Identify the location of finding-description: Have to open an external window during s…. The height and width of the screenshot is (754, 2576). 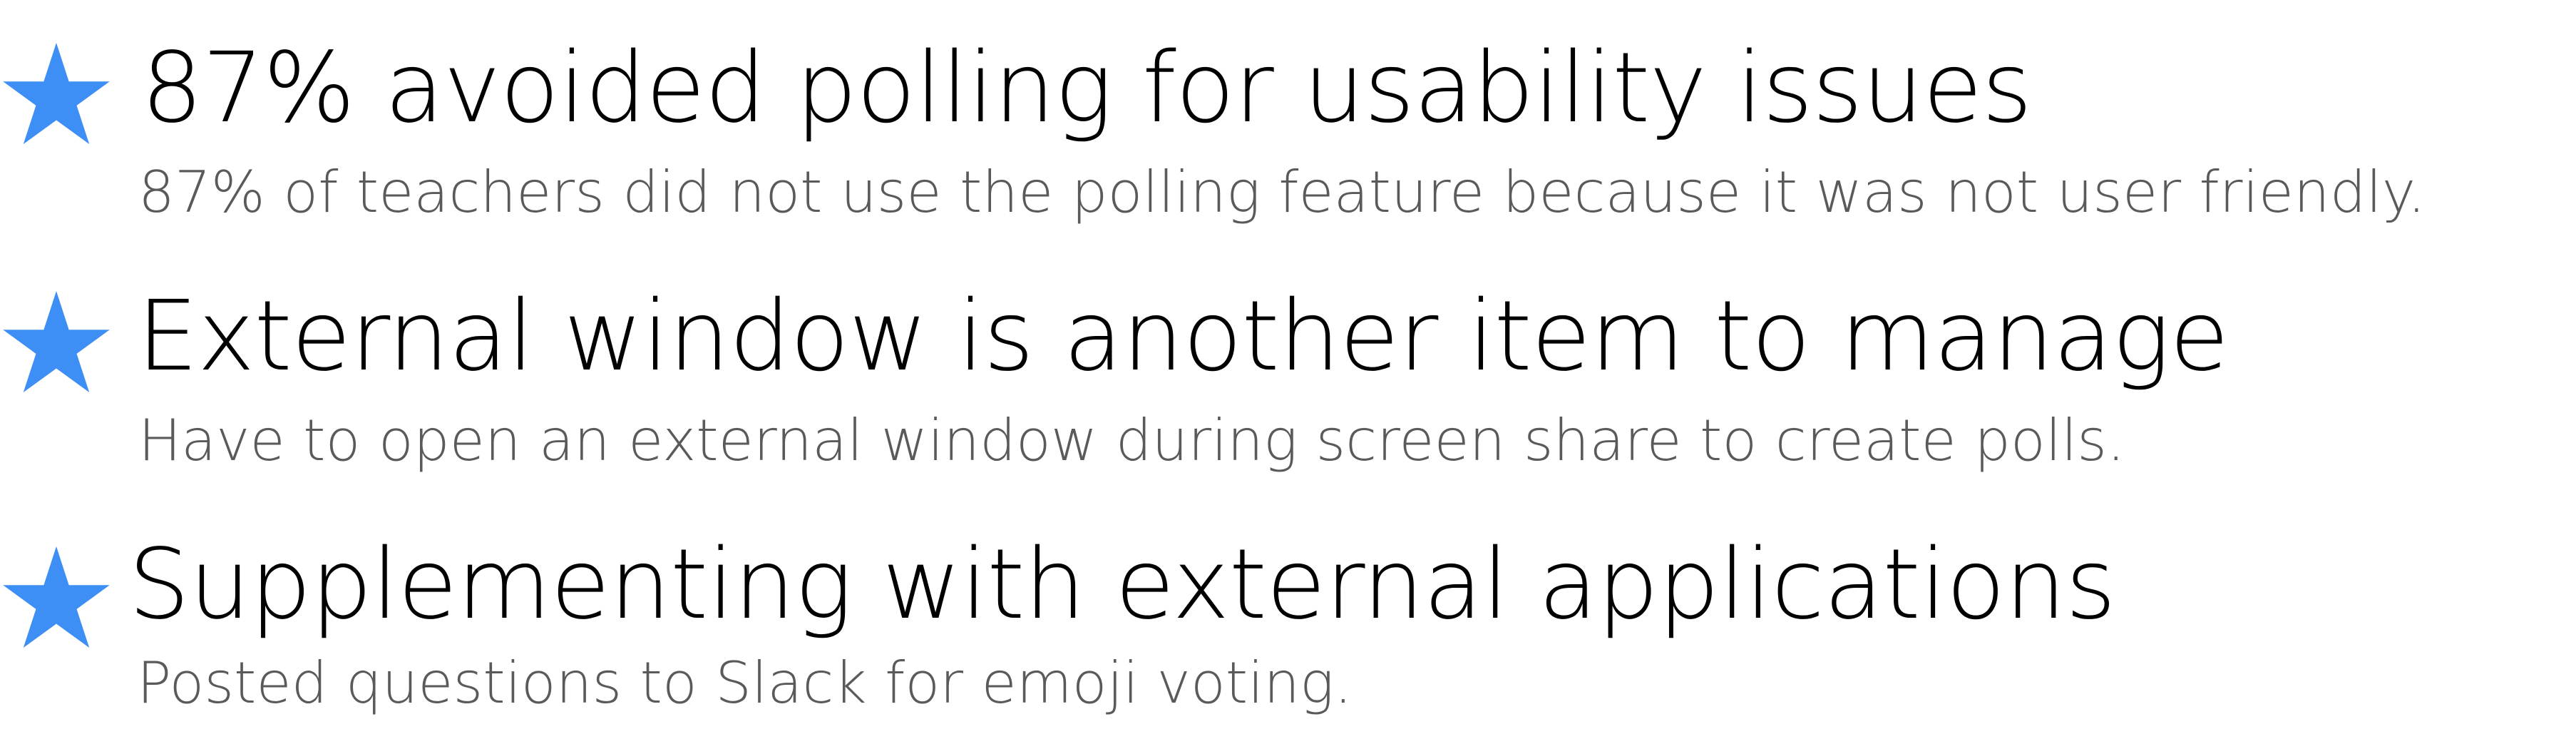
(1131, 440).